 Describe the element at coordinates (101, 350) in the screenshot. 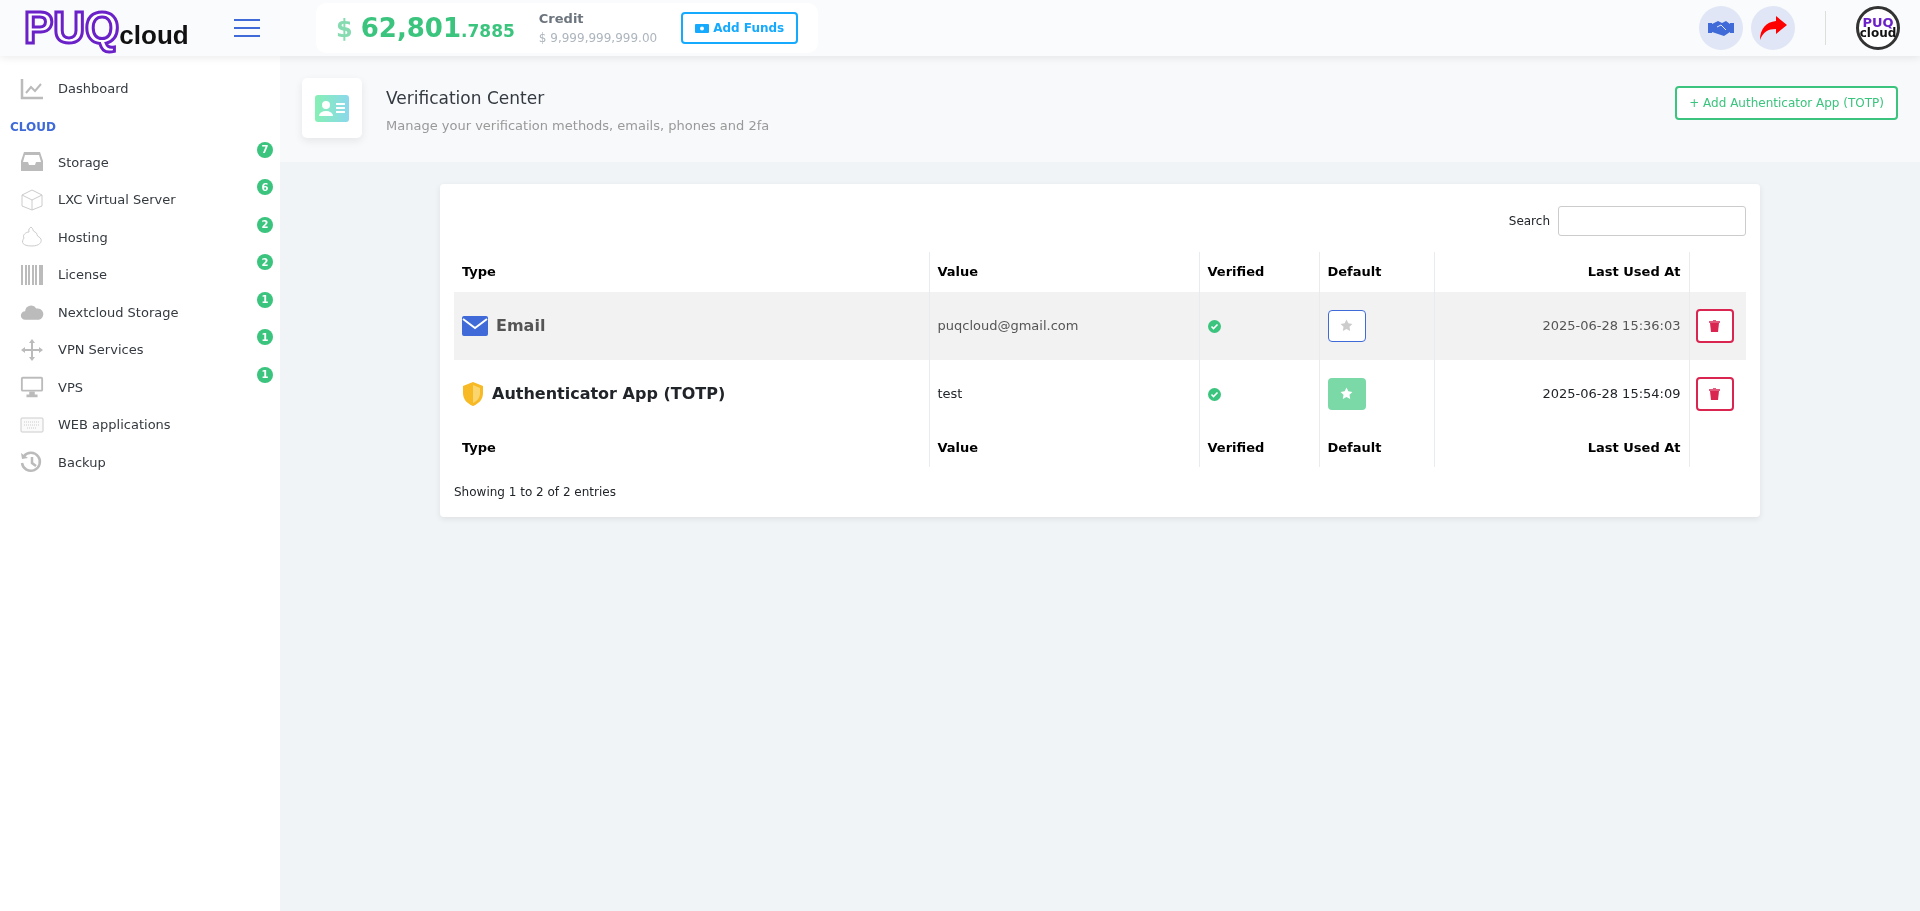

I see `sidebar-link: VPN Services` at that location.